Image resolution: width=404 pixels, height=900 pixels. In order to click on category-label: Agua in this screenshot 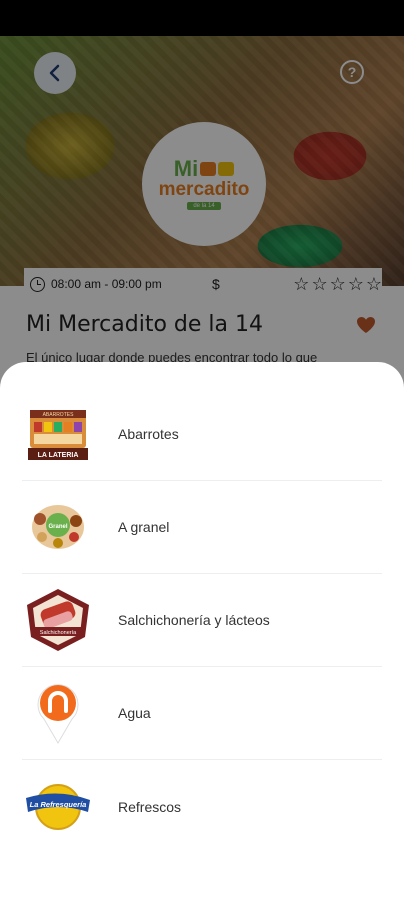, I will do `click(134, 713)`.